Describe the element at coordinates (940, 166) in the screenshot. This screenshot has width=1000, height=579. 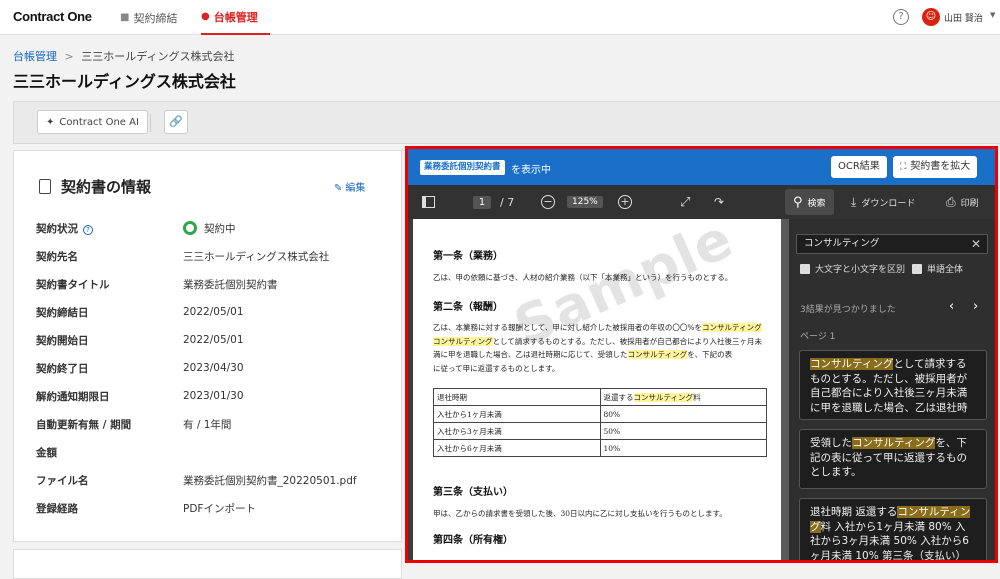
I see `expand-label: 契約書を拡大` at that location.